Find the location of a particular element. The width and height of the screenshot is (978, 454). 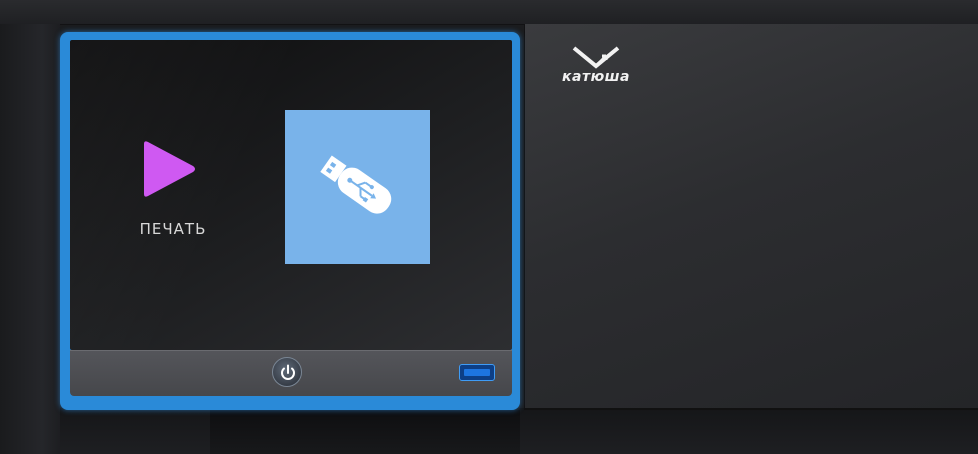

play-icon is located at coordinates (169, 169).